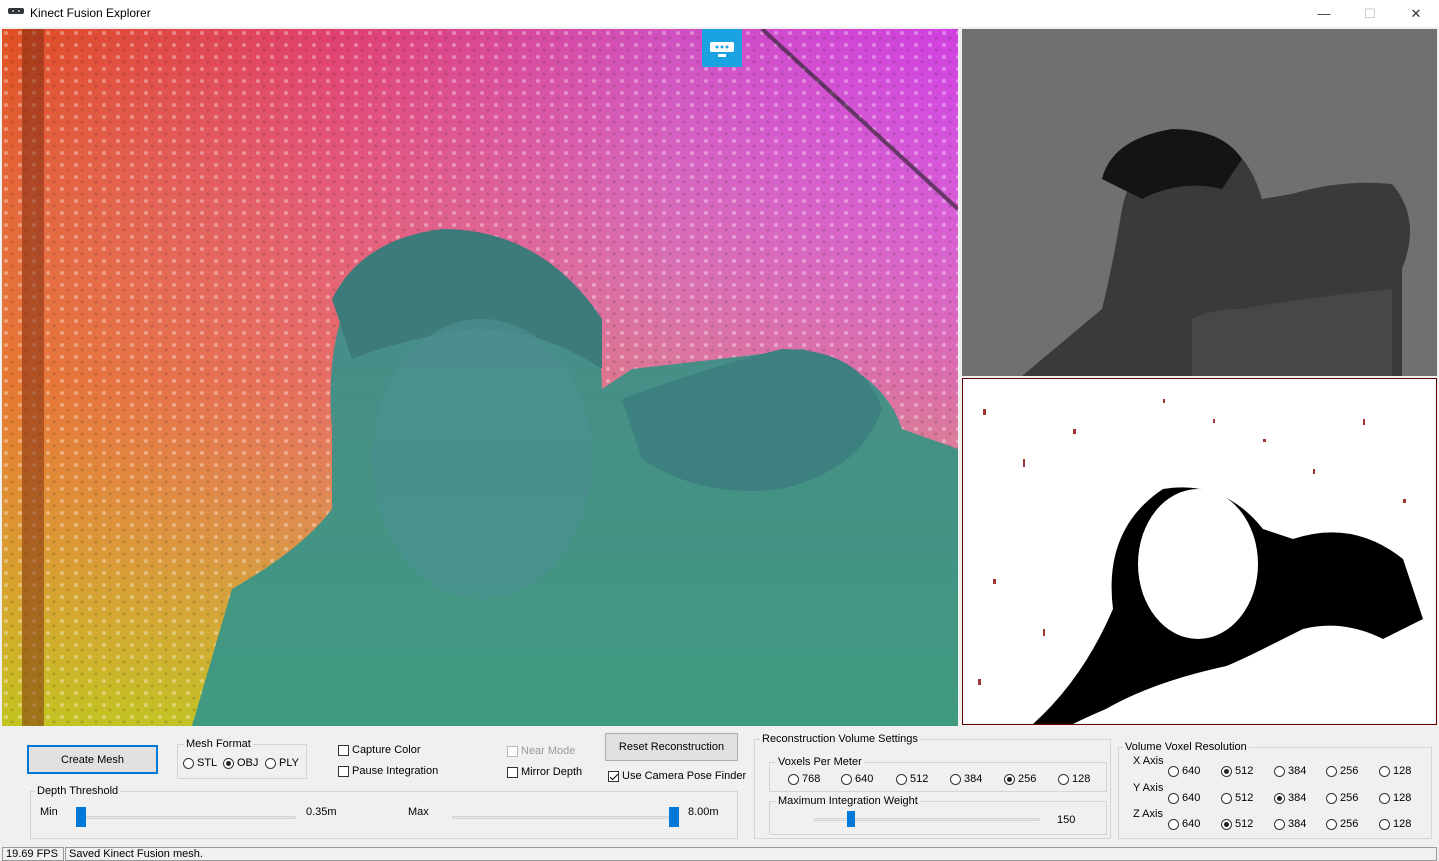  What do you see at coordinates (1416, 13) in the screenshot?
I see `close-button: ✕` at bounding box center [1416, 13].